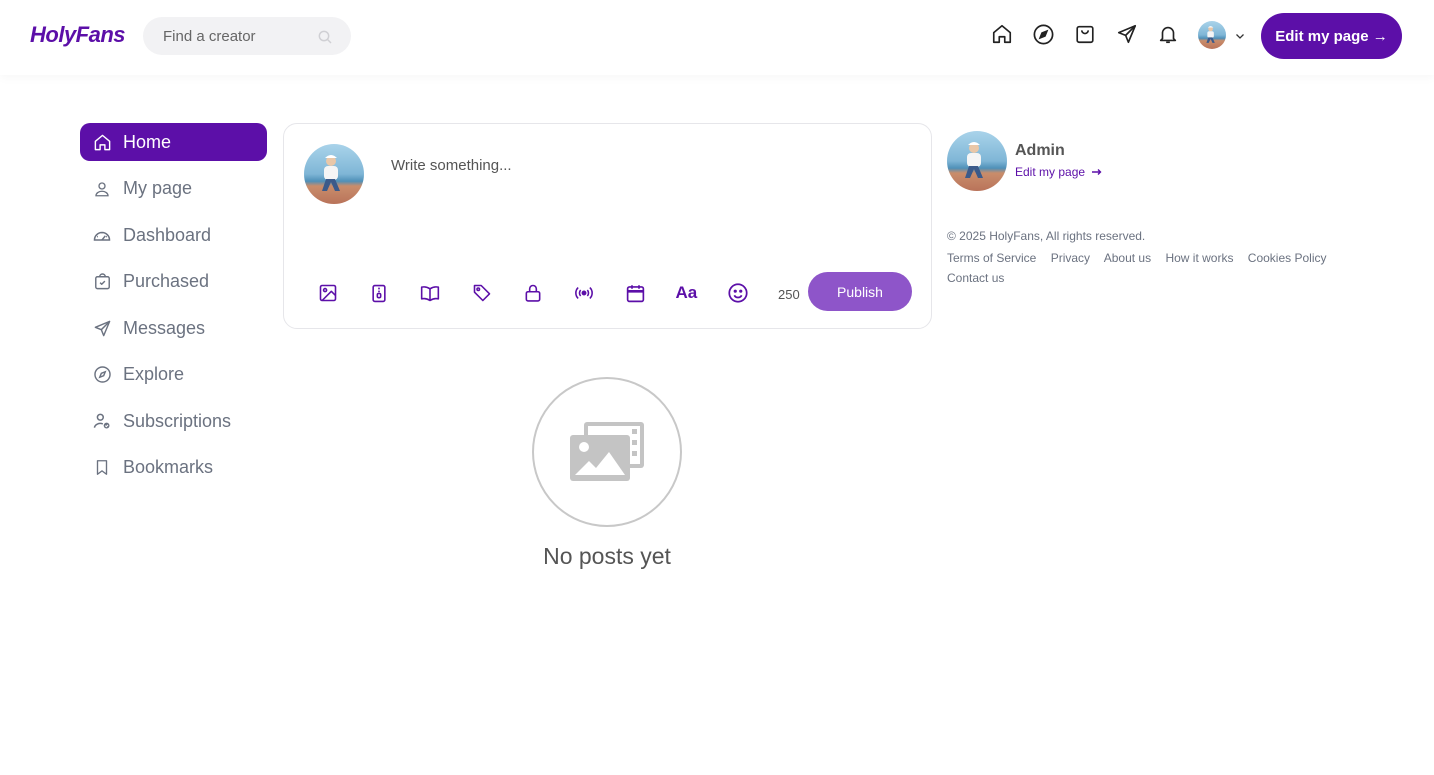  What do you see at coordinates (991, 258) in the screenshot?
I see `footer-link-terms: Terms of Service` at bounding box center [991, 258].